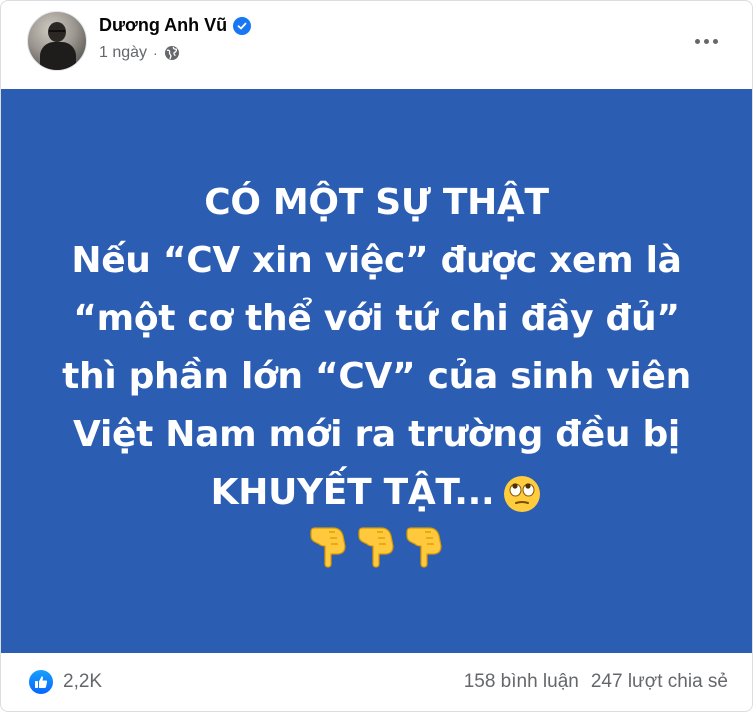 This screenshot has width=753, height=712. What do you see at coordinates (123, 53) in the screenshot?
I see `post-timestamp: 1 ngày` at bounding box center [123, 53].